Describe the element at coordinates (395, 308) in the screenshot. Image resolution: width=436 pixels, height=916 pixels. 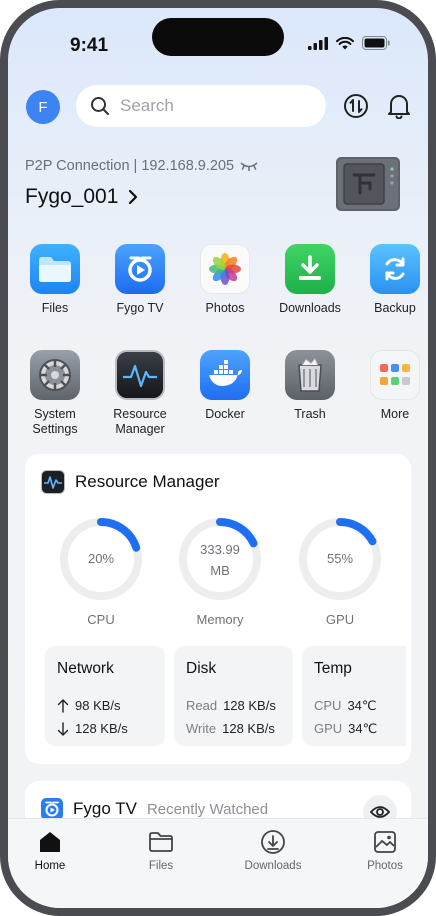
I see `app-label: Backup` at that location.